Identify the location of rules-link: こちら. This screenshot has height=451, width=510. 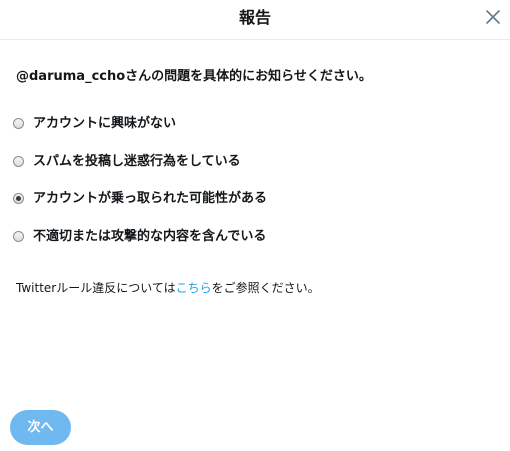
(194, 288).